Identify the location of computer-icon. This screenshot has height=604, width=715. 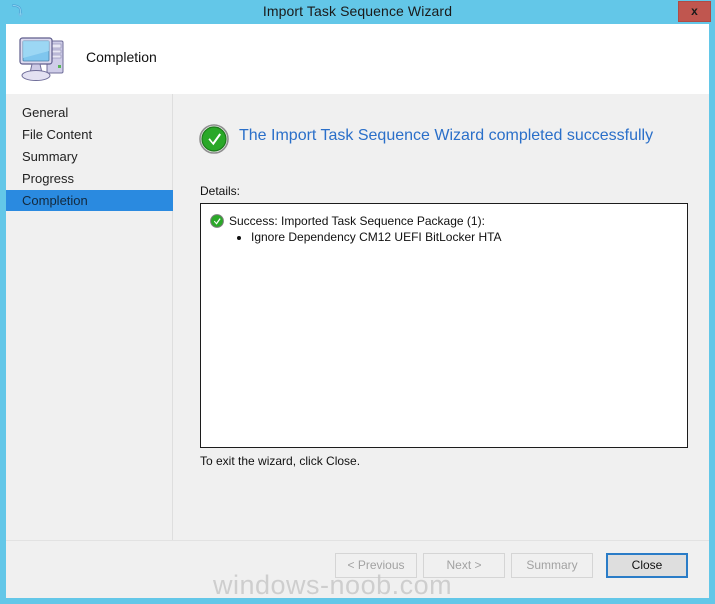
(44, 59).